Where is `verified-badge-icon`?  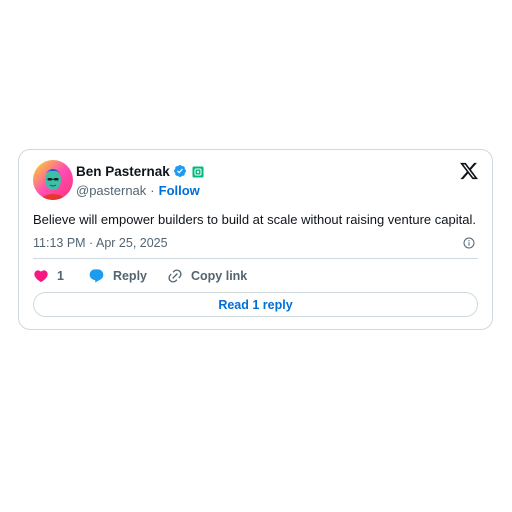 verified-badge-icon is located at coordinates (180, 171).